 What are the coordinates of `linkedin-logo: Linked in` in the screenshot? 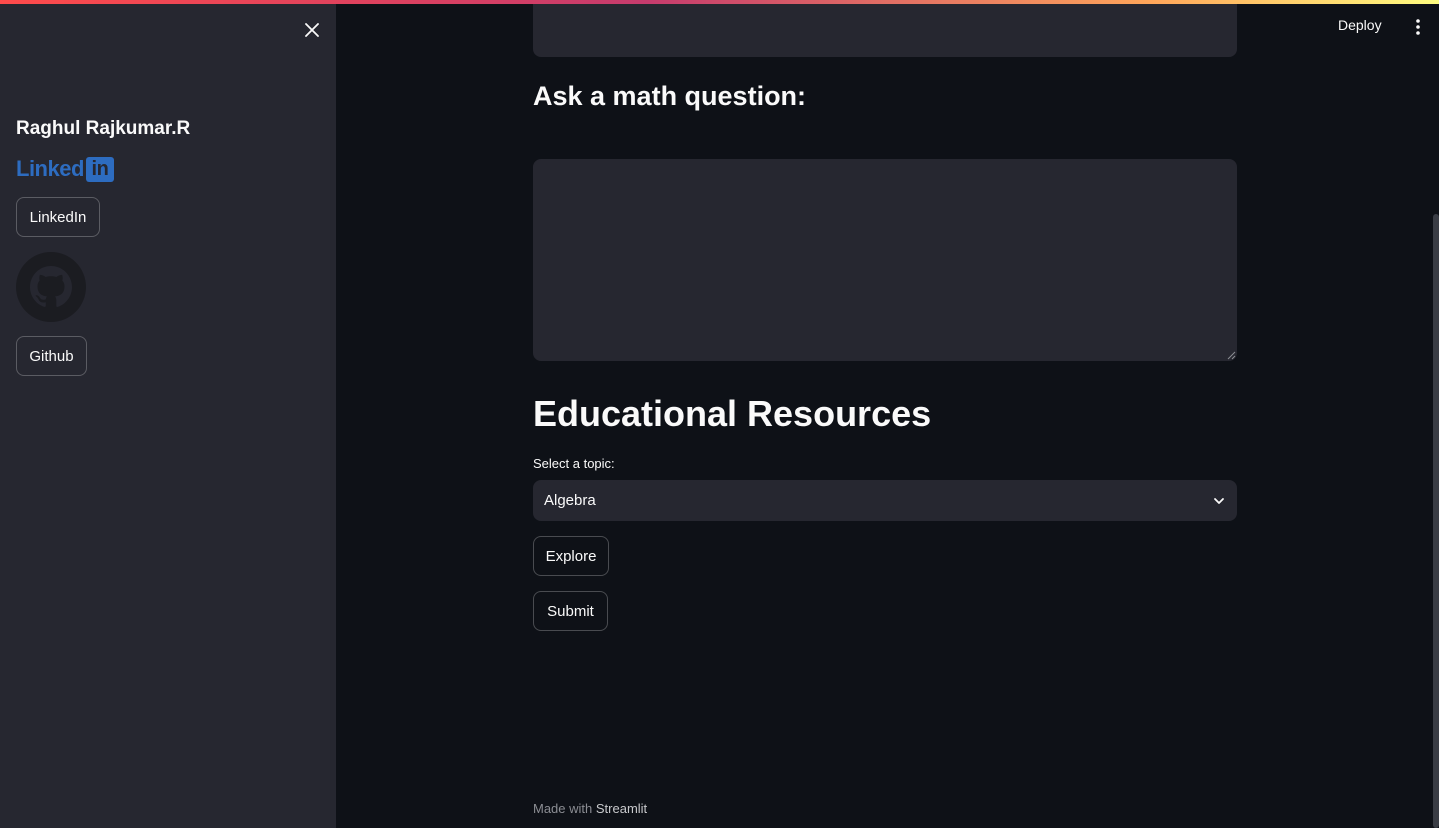 It's located at (65, 169).